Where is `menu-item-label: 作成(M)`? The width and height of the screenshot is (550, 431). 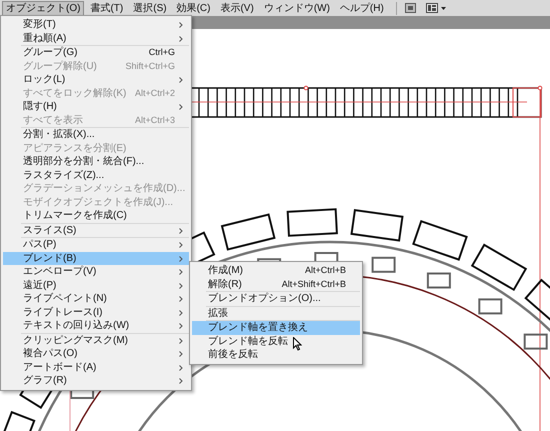 menu-item-label: 作成(M) is located at coordinates (225, 271).